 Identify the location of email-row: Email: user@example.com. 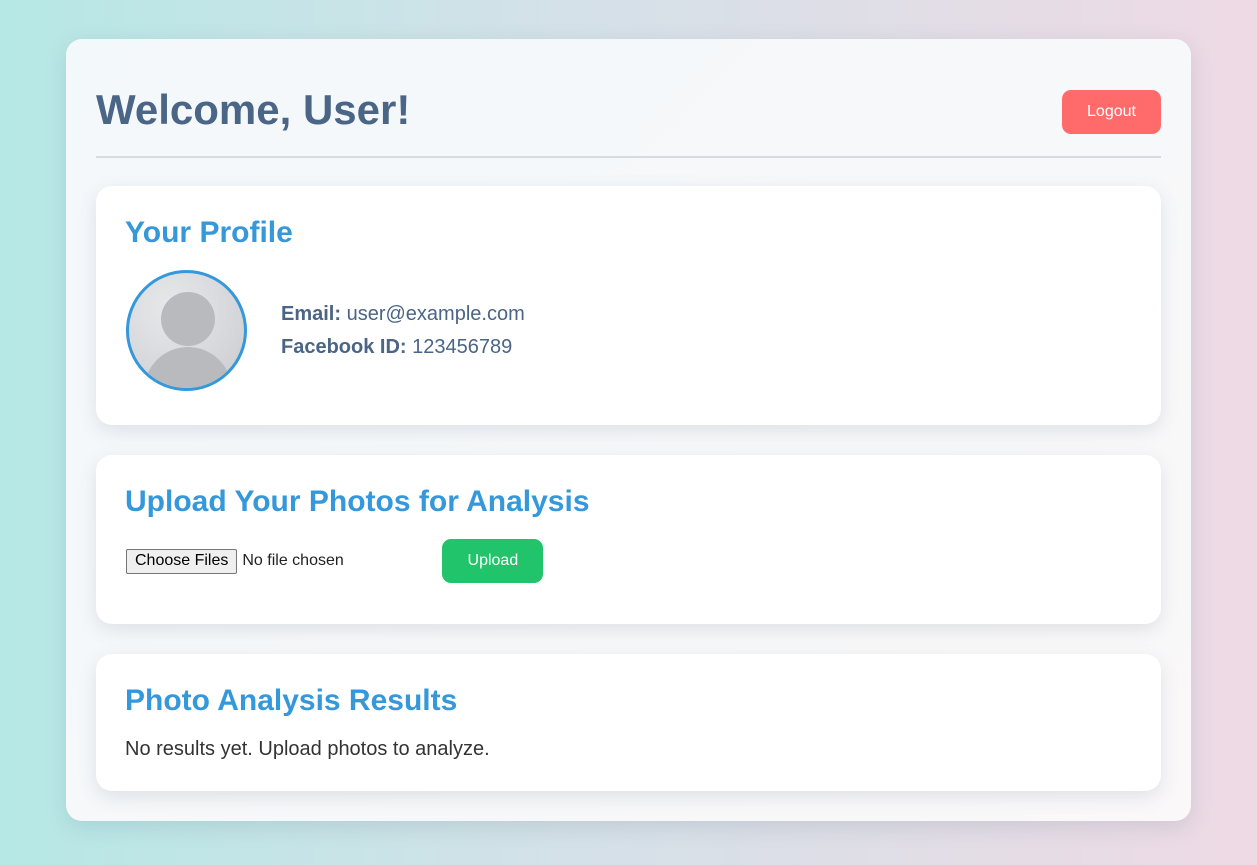
(403, 314).